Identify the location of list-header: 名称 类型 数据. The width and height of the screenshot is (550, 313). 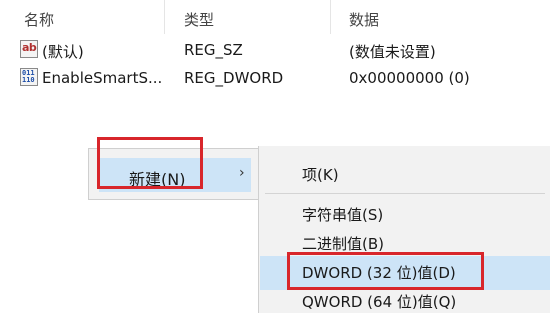
(275, 17).